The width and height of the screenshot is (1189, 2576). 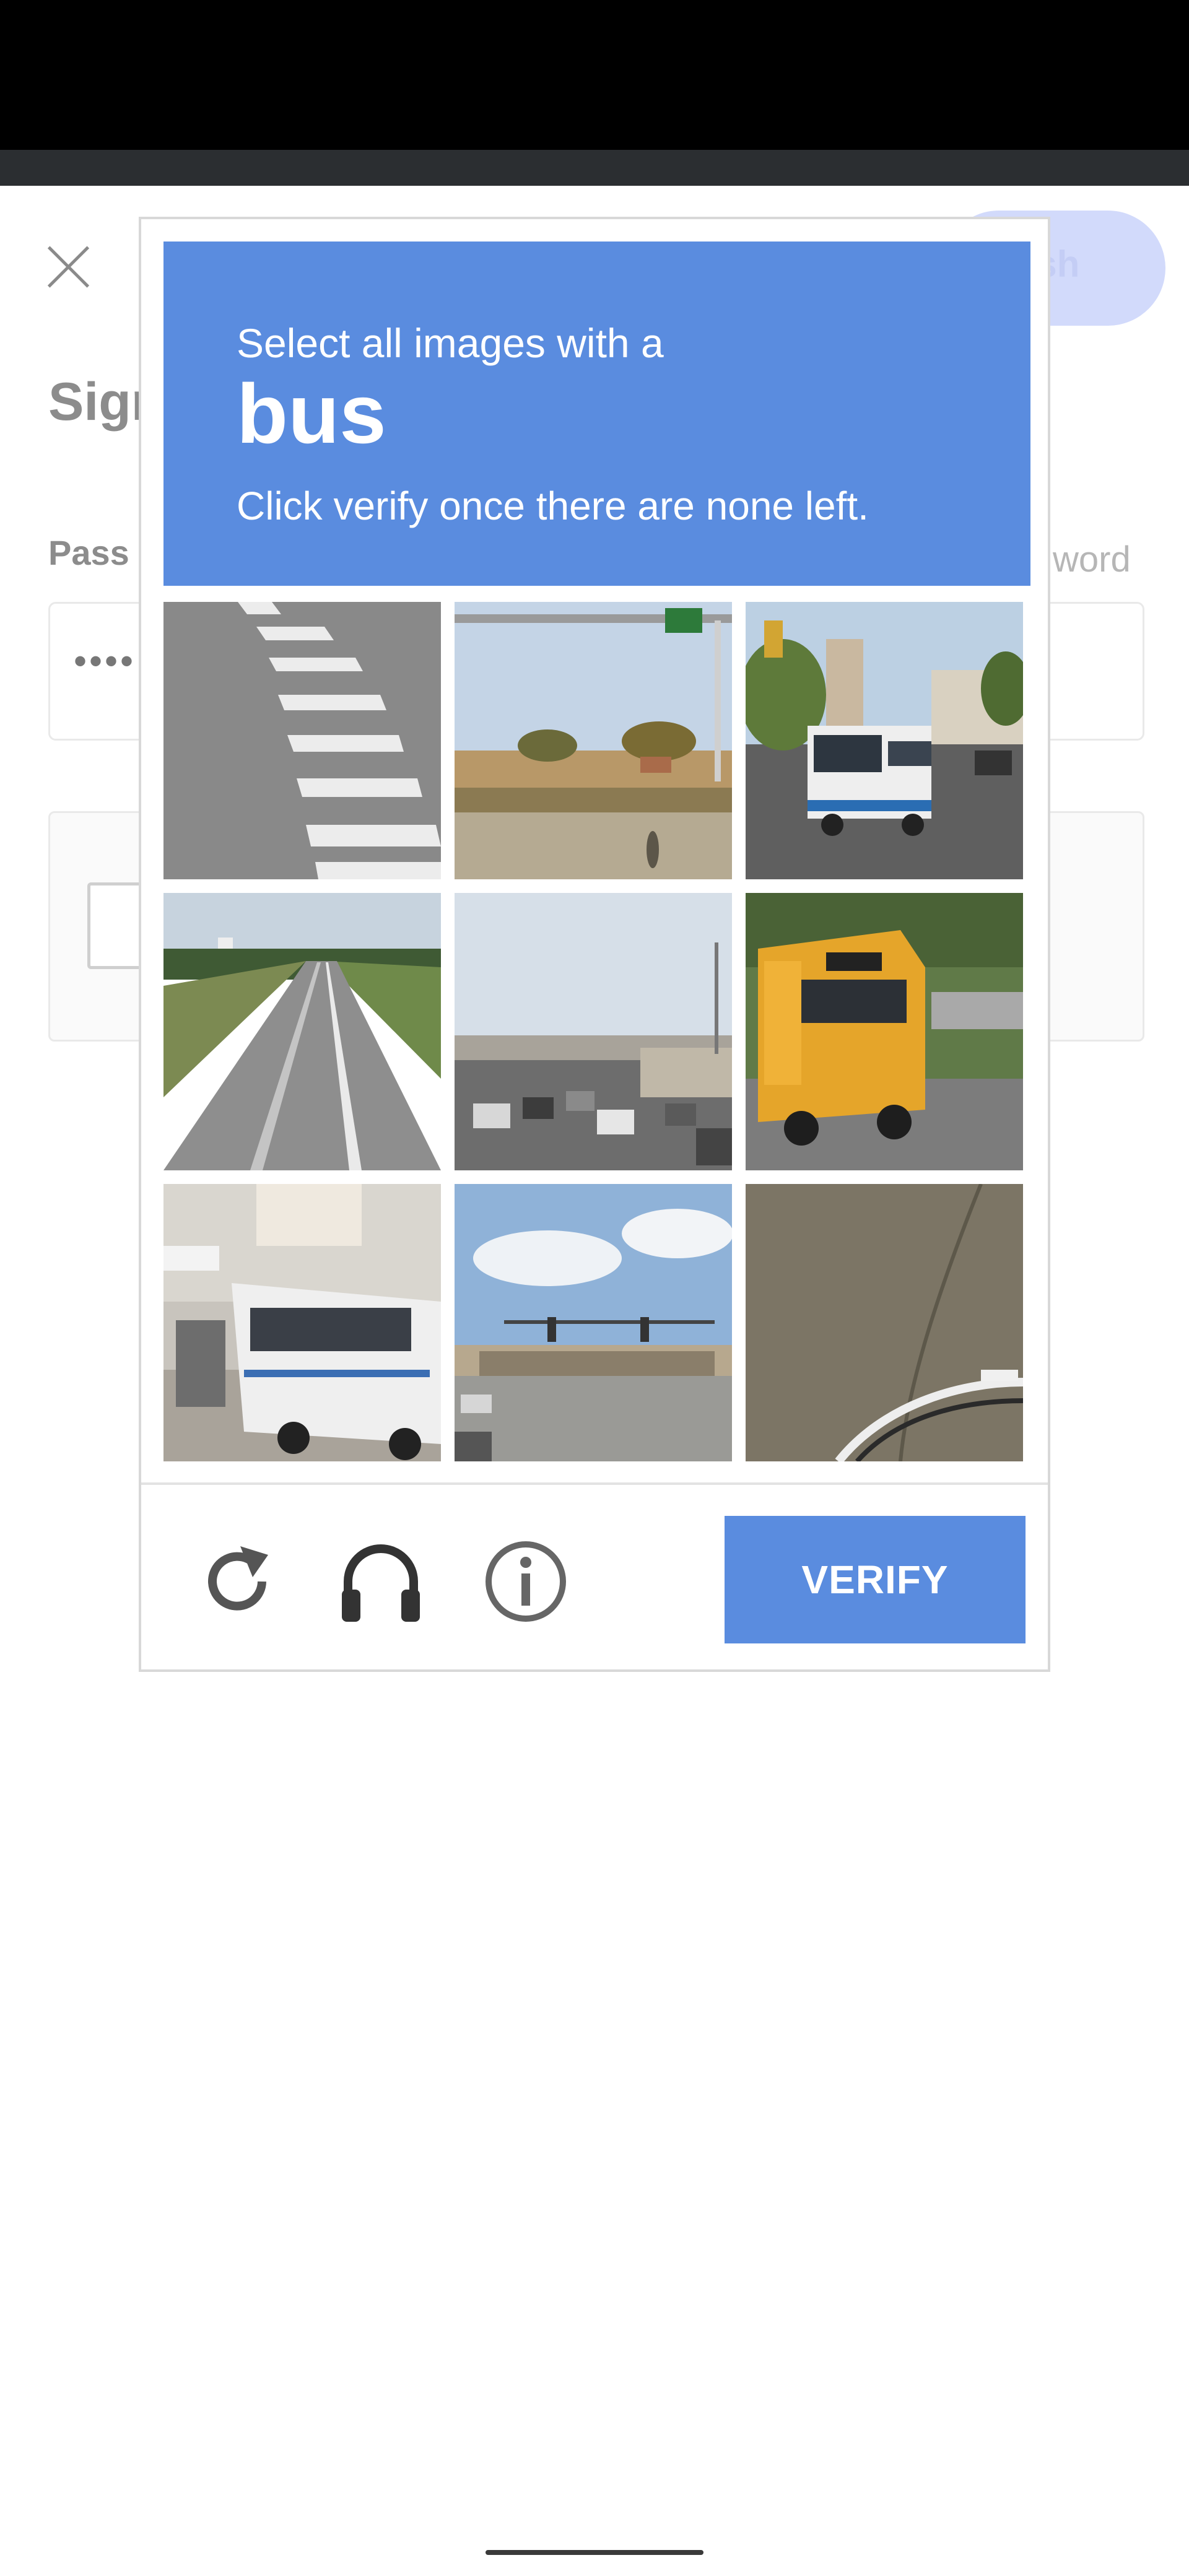 What do you see at coordinates (450, 343) in the screenshot?
I see `instruction-line1: Select all images with a` at bounding box center [450, 343].